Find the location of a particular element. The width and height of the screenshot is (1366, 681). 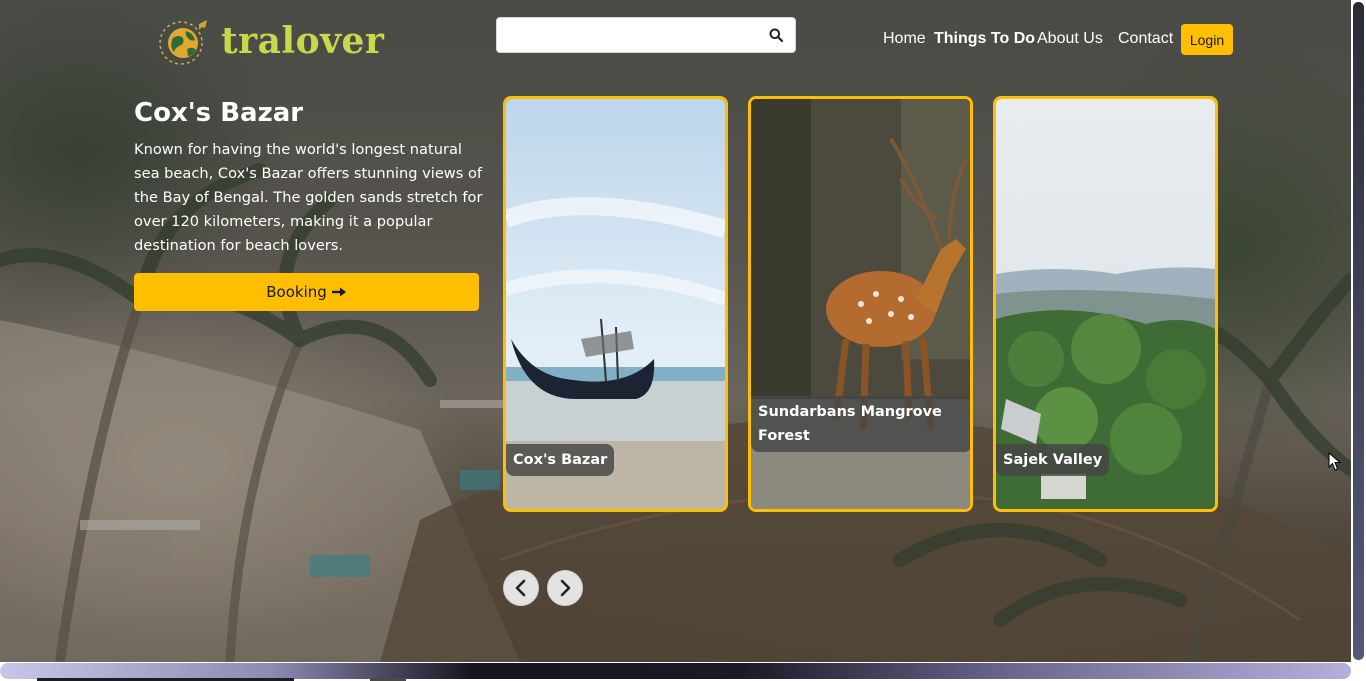

destination-card-sajek-valley: Sajek Valley is located at coordinates (1105, 304).